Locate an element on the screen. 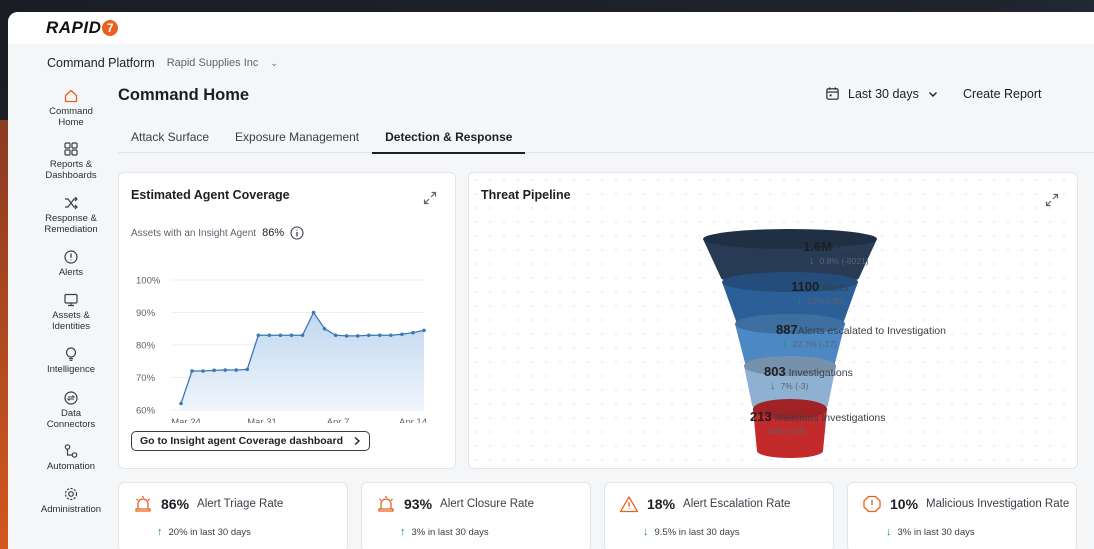  page-title: Command Home is located at coordinates (184, 95).